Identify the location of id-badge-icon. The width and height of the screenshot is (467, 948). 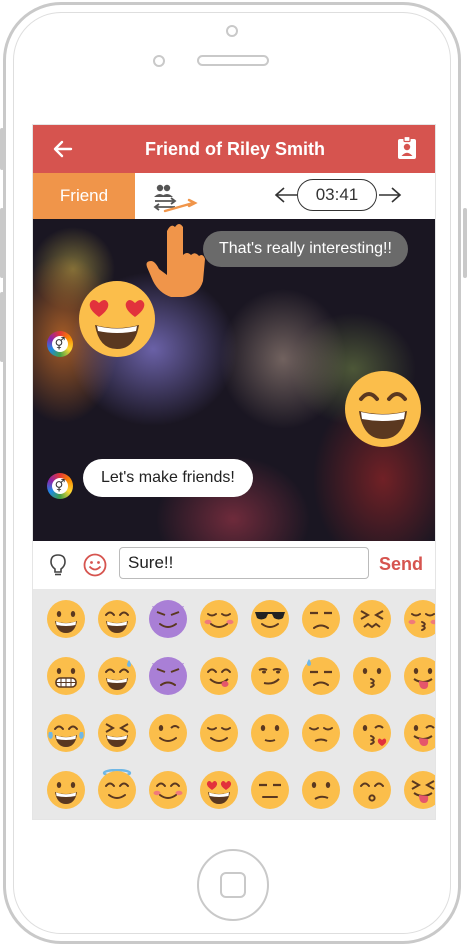
(407, 148).